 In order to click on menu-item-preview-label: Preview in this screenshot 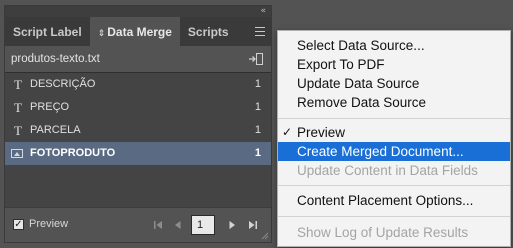, I will do `click(321, 132)`.